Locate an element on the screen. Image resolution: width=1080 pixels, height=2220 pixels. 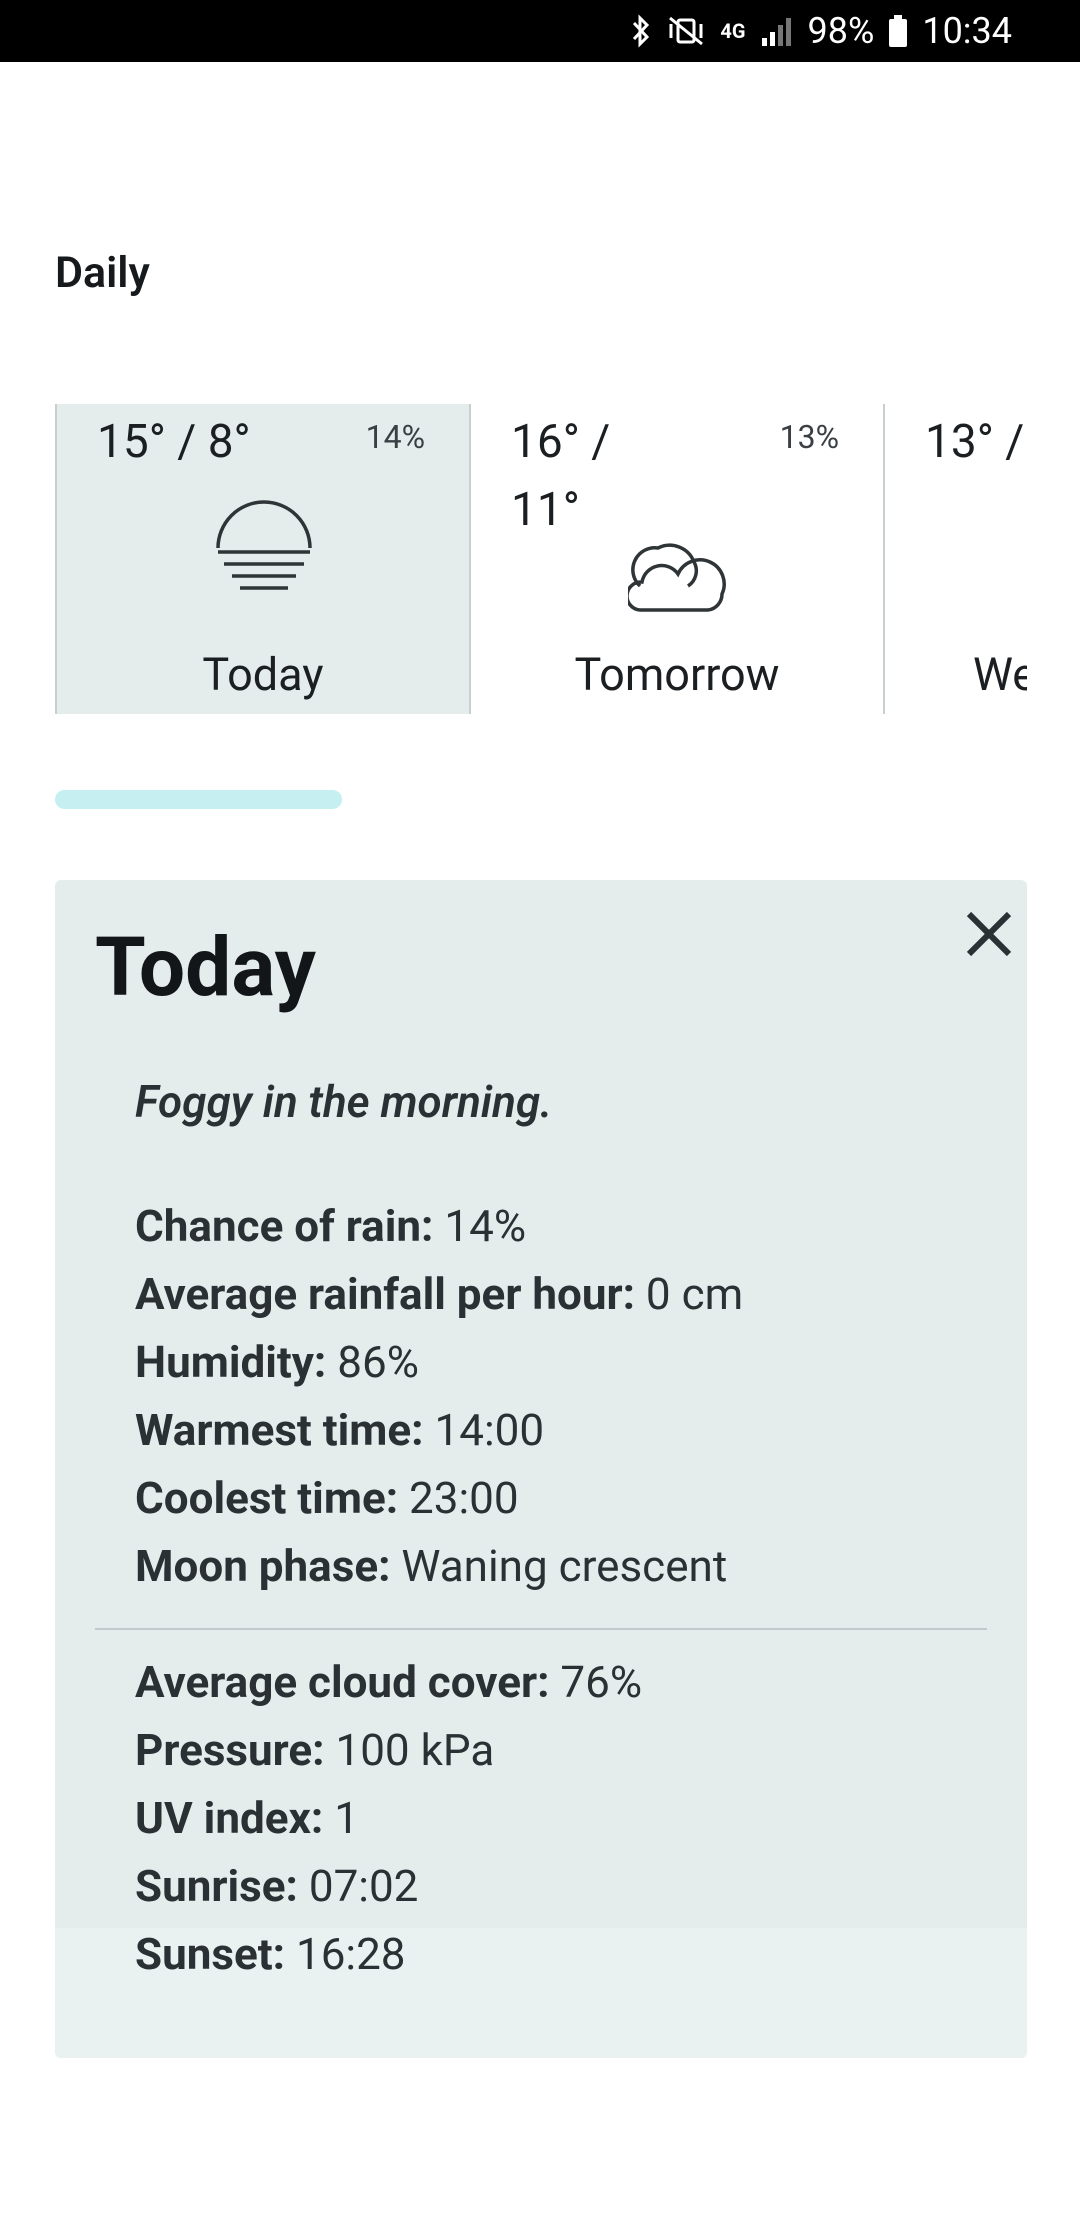
fact-coolest-time: Coolest time: 23:00 is located at coordinates (327, 1498).